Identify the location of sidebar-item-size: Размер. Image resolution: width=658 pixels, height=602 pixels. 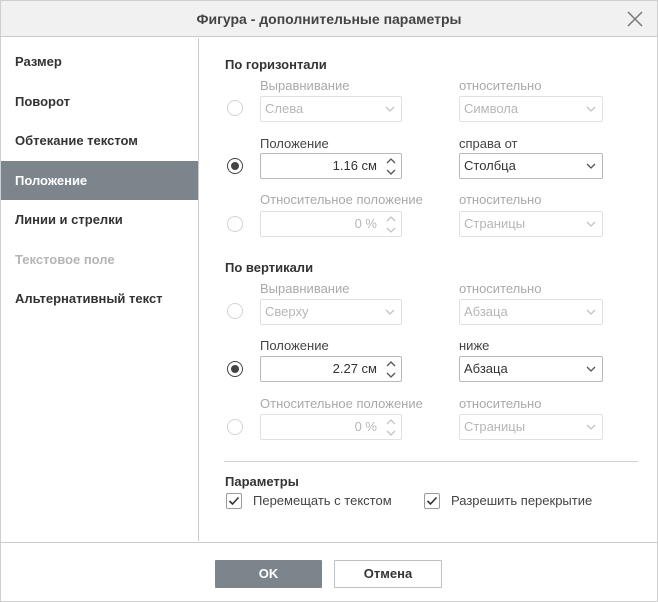
(99, 61).